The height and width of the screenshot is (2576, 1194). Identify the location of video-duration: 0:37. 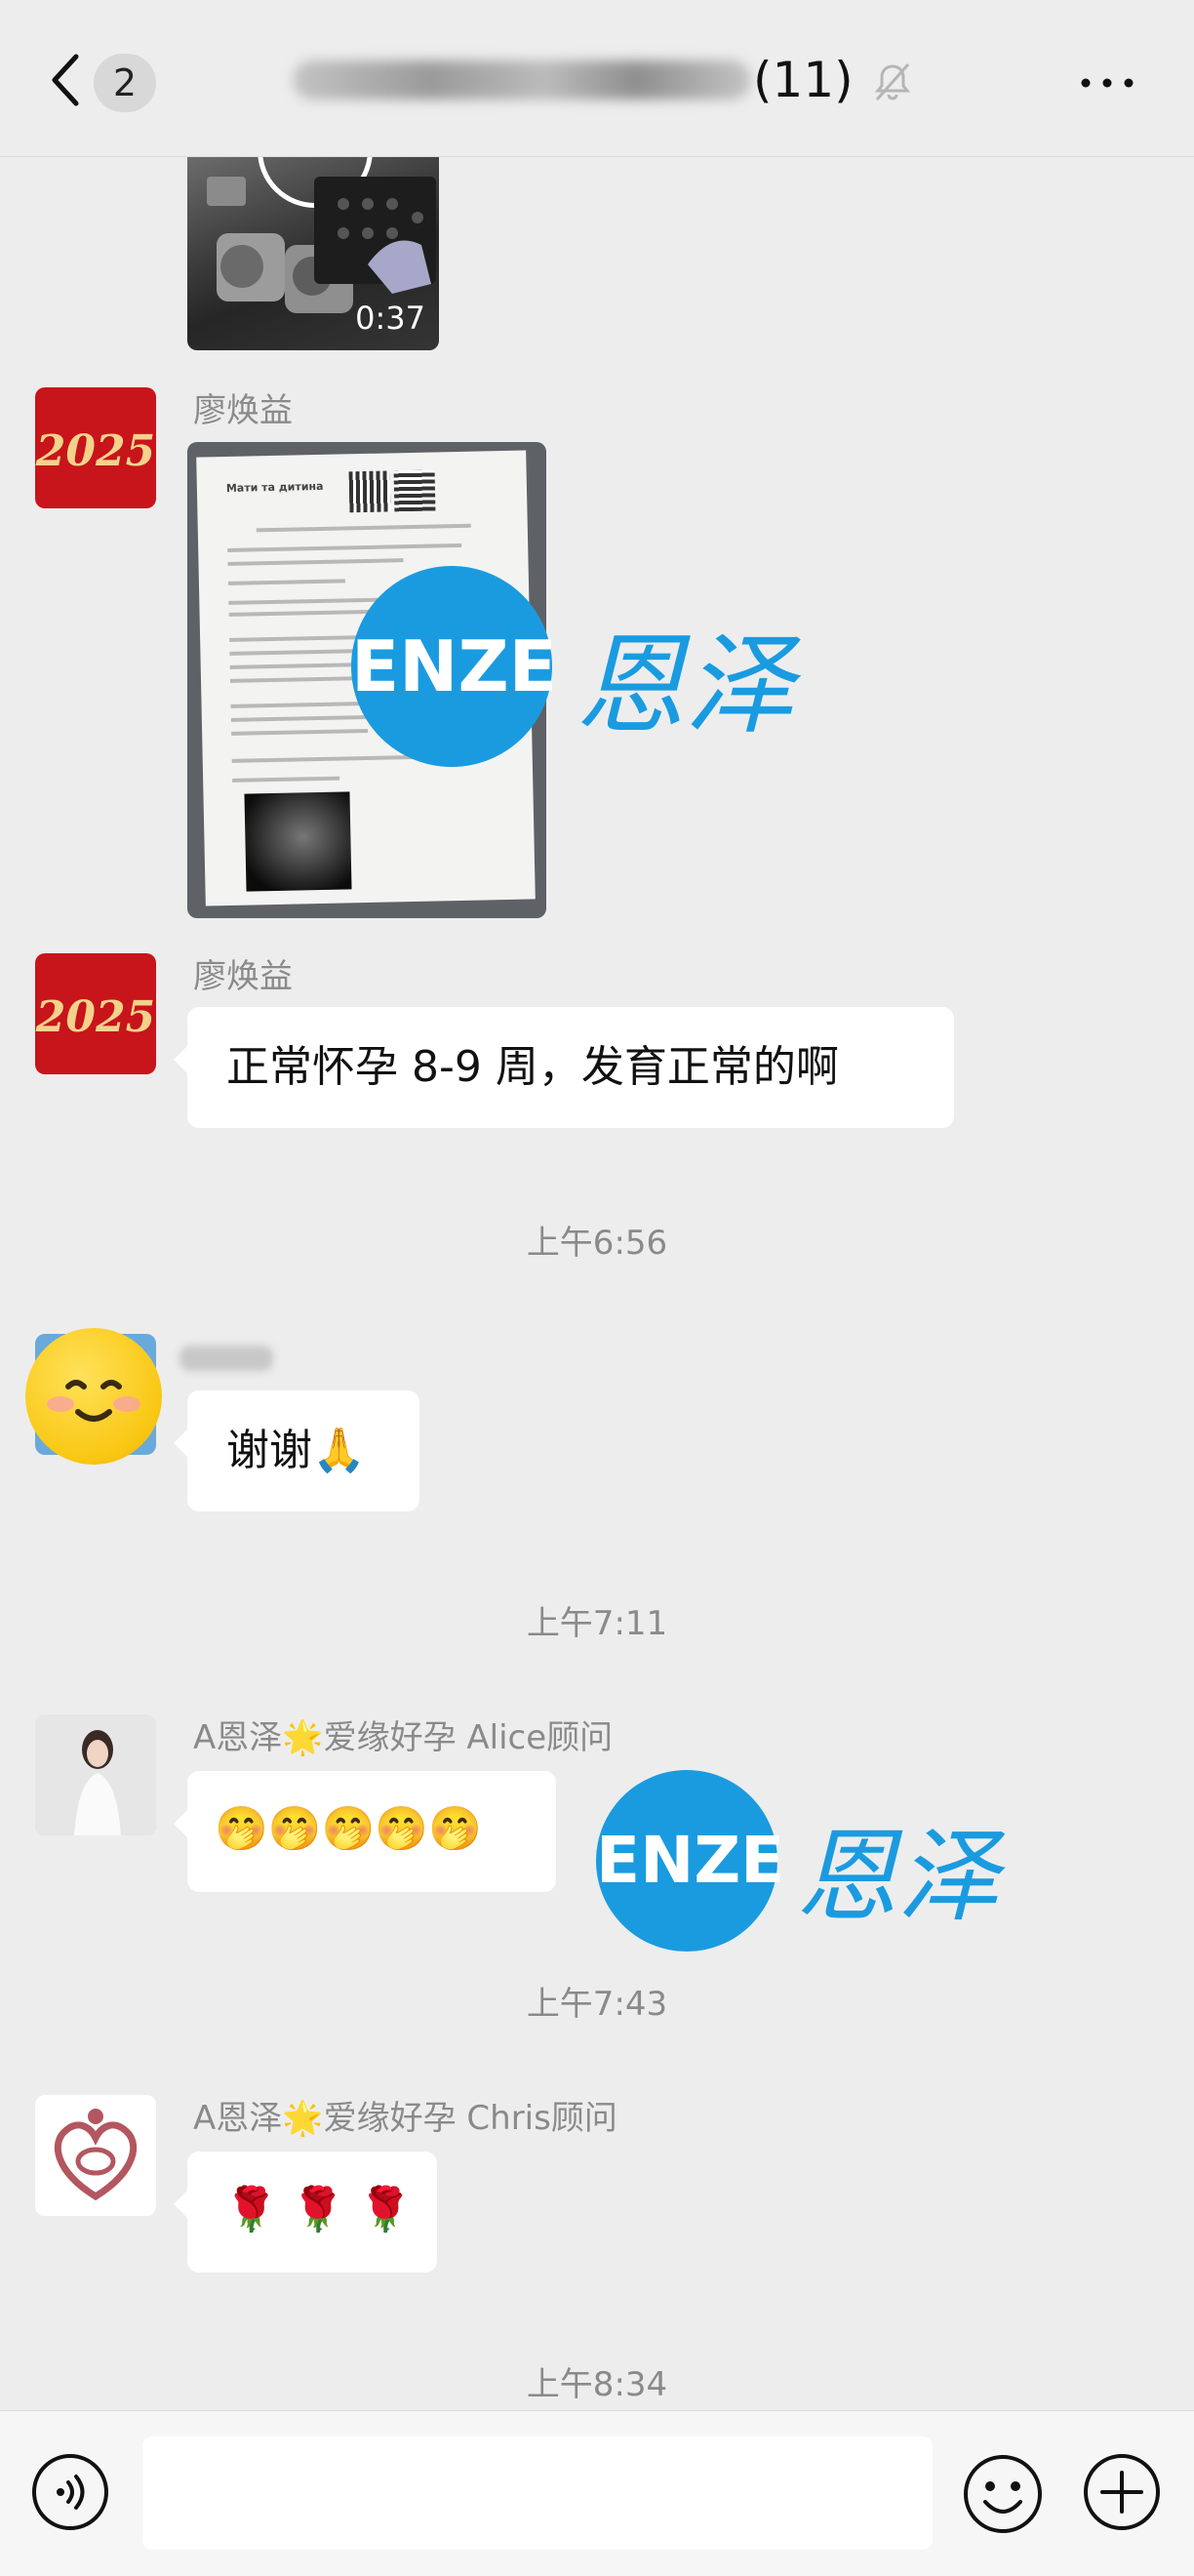
(390, 318).